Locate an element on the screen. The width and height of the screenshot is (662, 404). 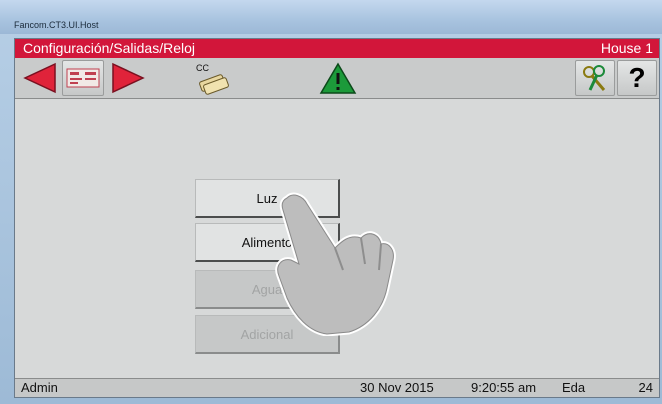
status-code: Eda is located at coordinates (574, 387).